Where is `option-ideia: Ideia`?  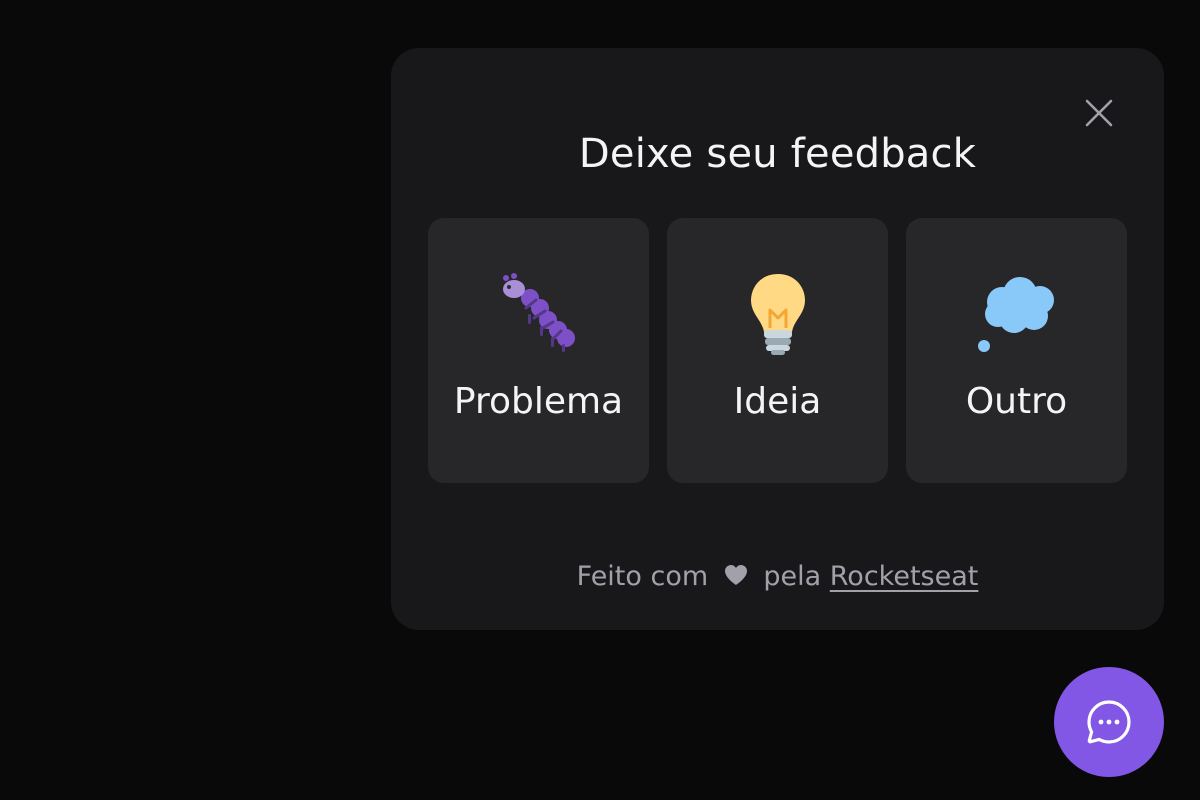
option-ideia: Ideia is located at coordinates (777, 350).